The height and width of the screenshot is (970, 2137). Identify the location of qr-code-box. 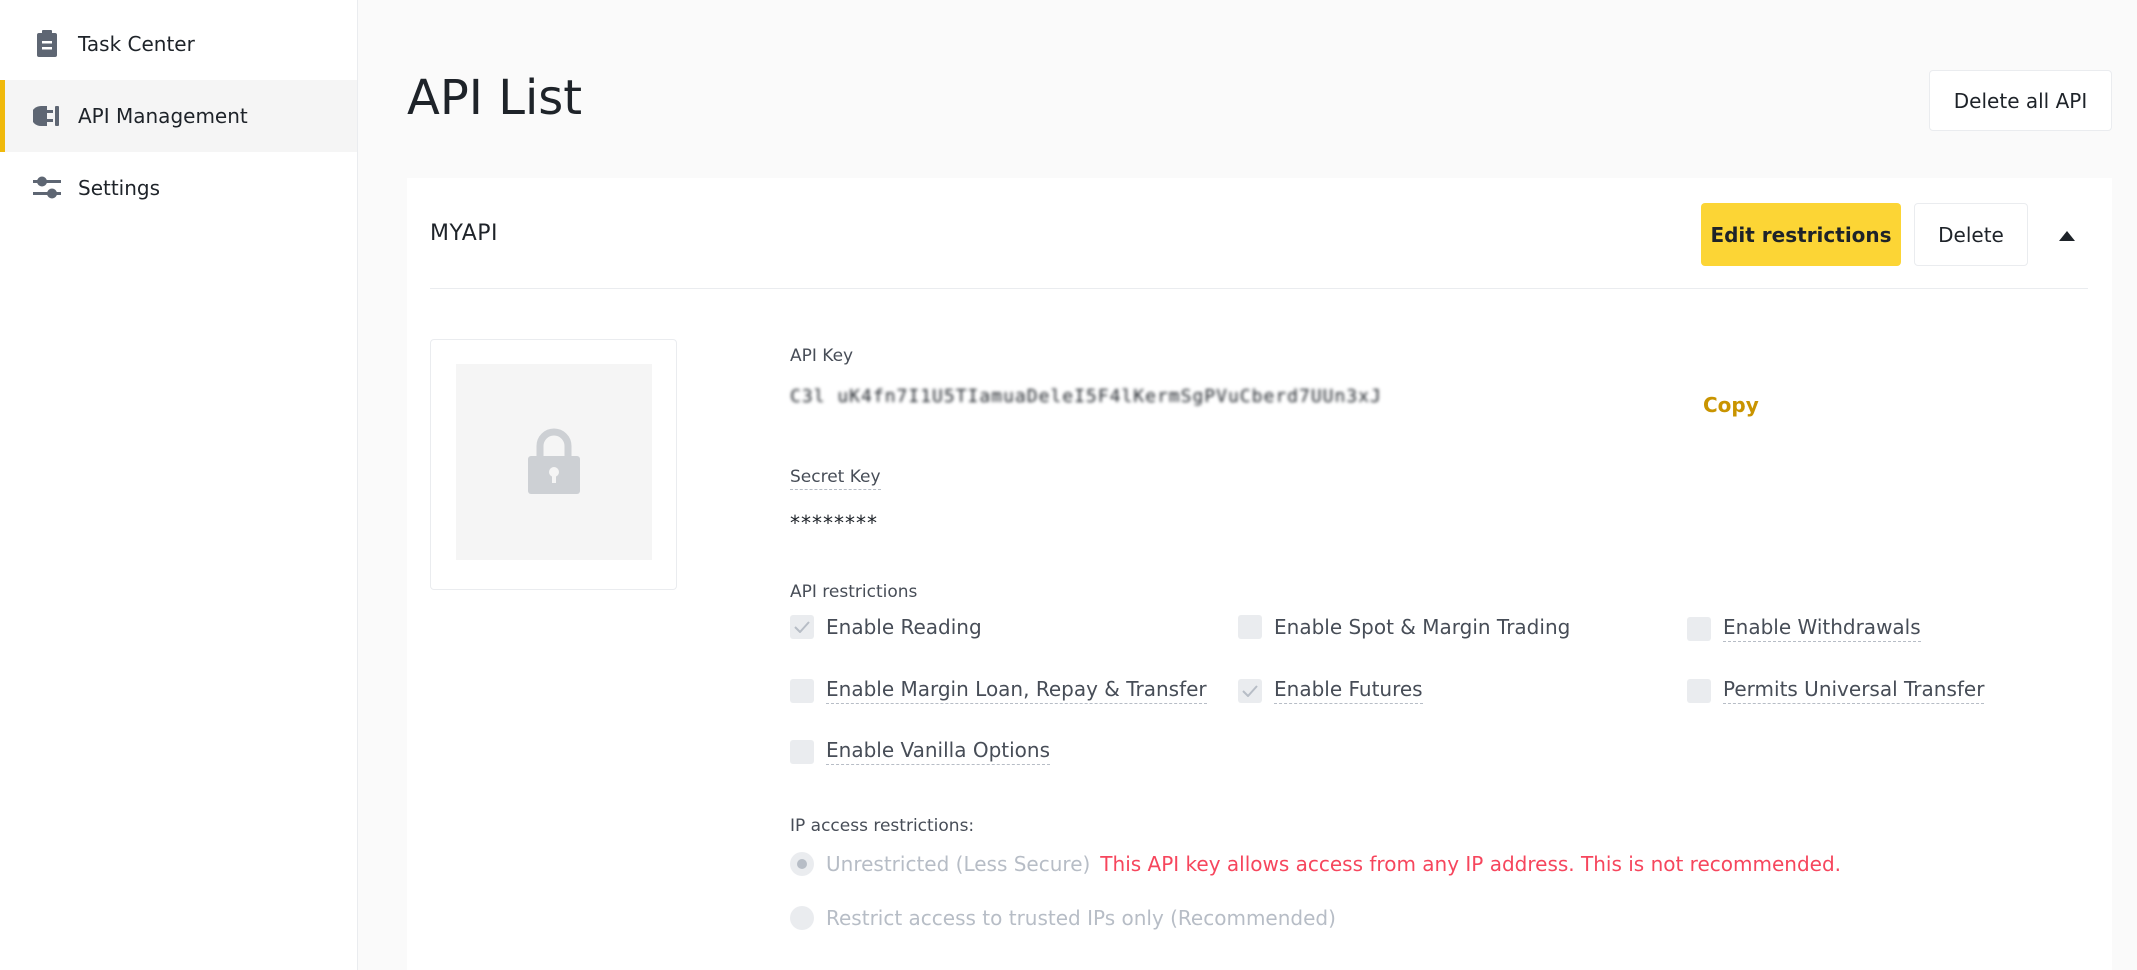
(553, 464).